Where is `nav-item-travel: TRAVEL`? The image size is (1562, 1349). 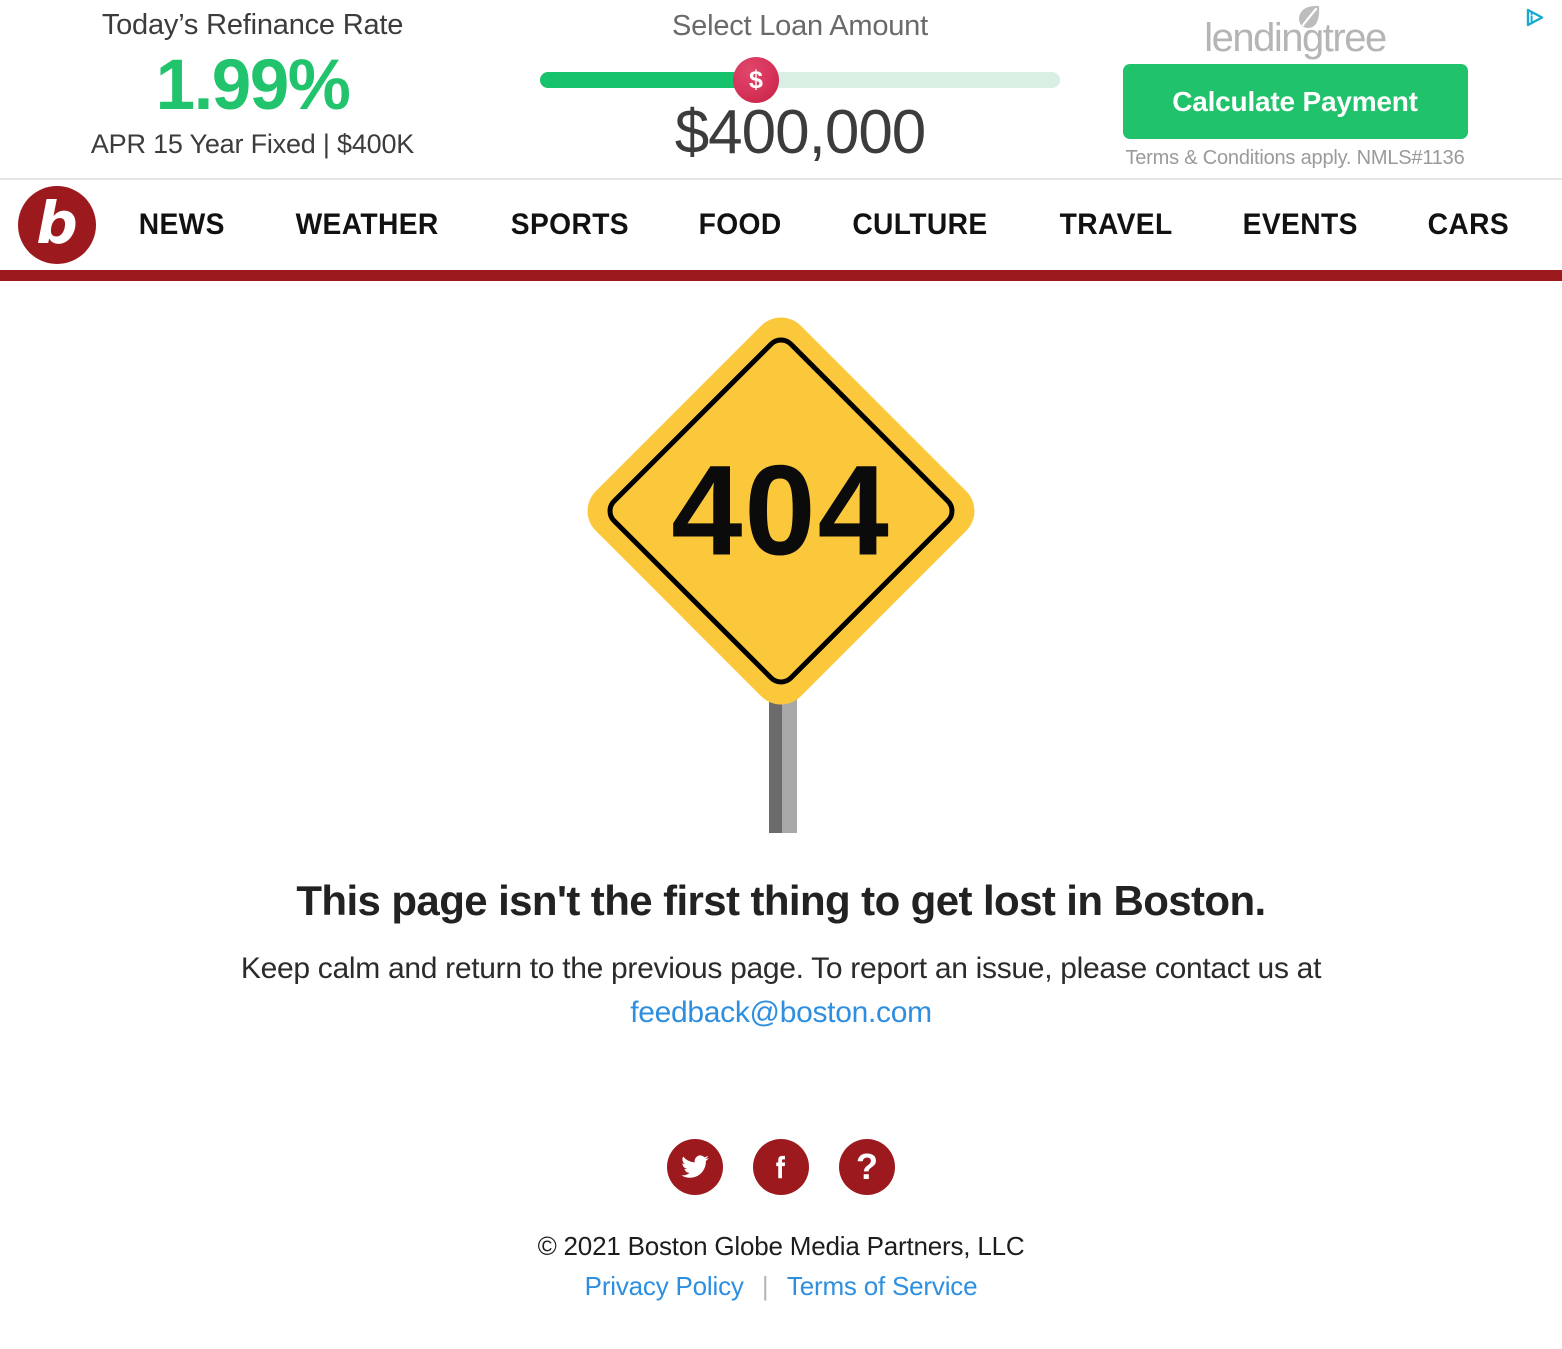
nav-item-travel: TRAVEL is located at coordinates (1115, 225).